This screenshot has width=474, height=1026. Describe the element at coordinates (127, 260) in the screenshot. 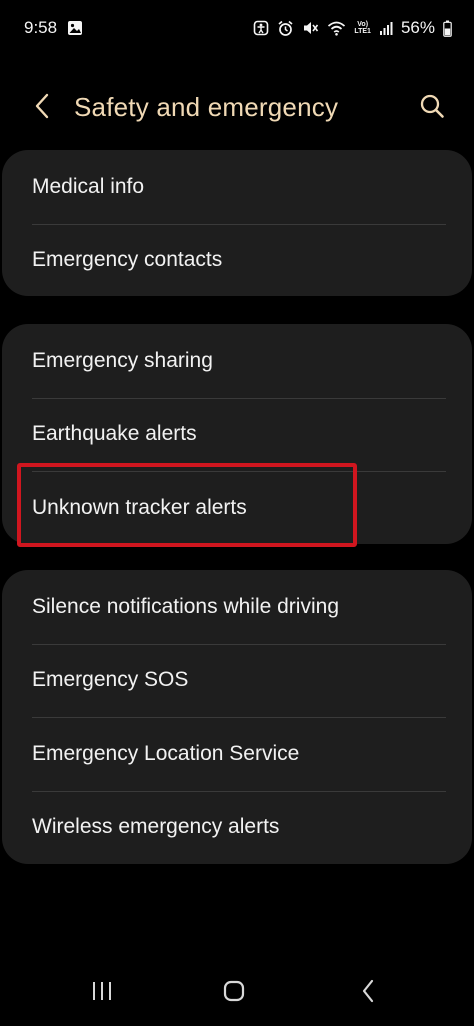

I see `list-item-label: Emergency contacts` at that location.